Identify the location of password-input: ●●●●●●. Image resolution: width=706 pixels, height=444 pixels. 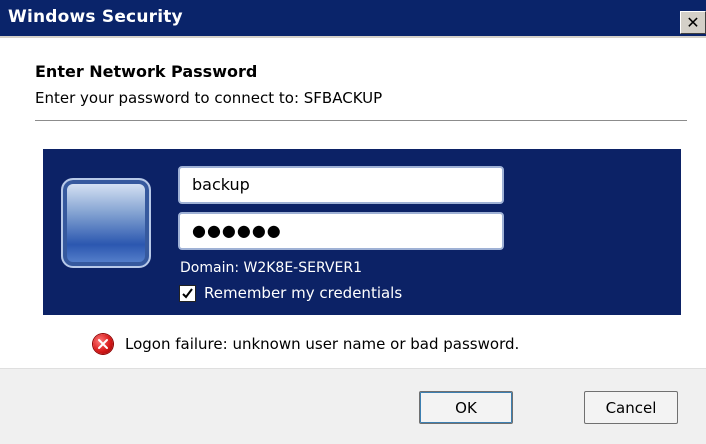
(341, 231).